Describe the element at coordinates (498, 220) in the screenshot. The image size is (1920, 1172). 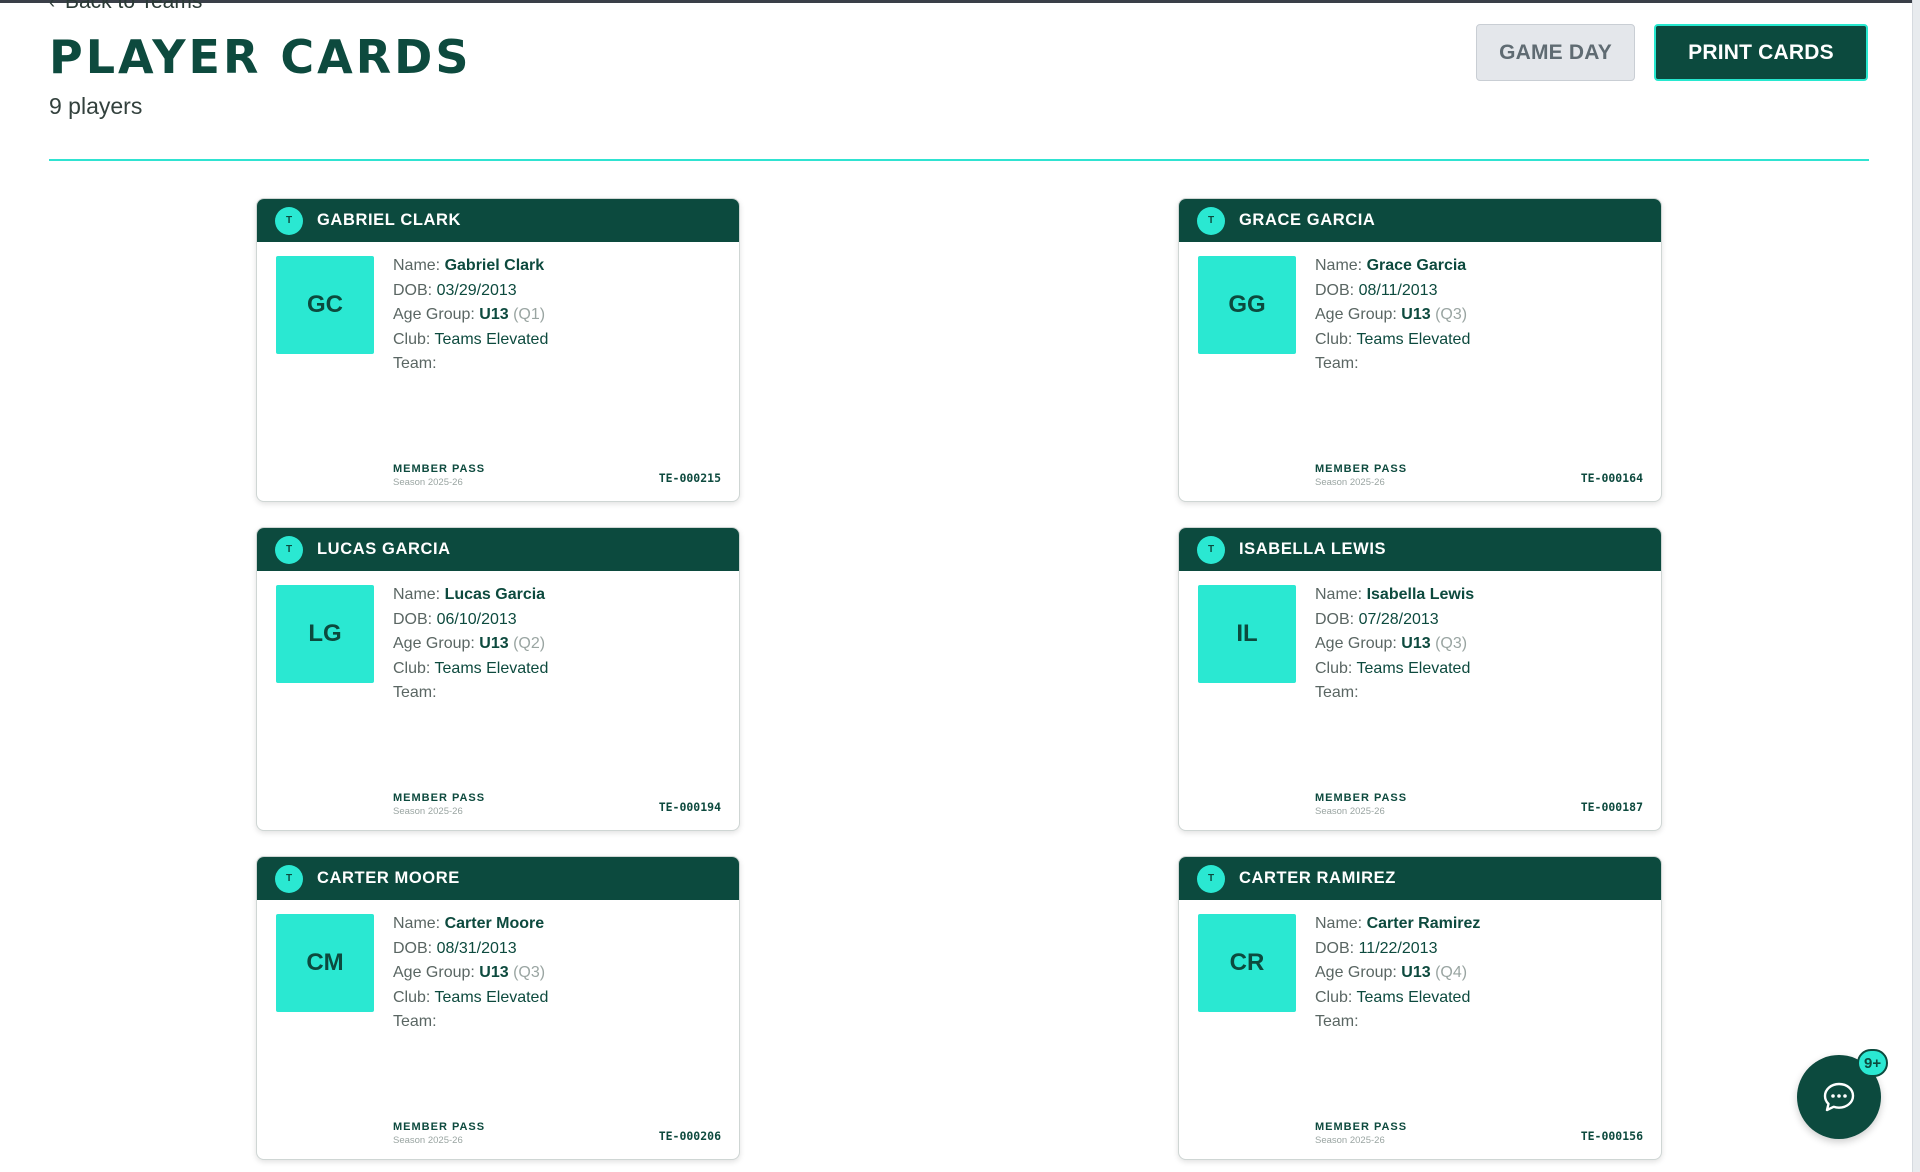
I see `card-header: T GABRIEL CLARK` at that location.